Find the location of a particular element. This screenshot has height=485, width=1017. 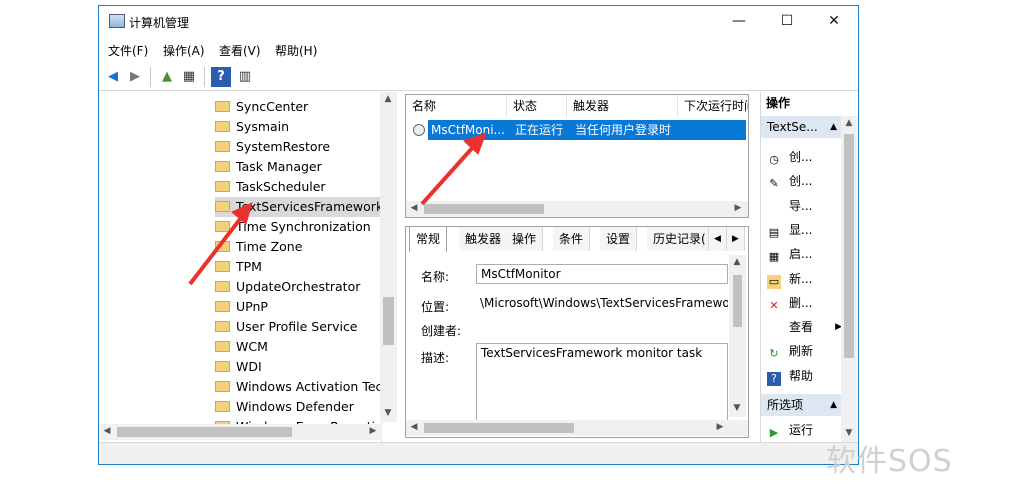

status-bar is located at coordinates (478, 453).